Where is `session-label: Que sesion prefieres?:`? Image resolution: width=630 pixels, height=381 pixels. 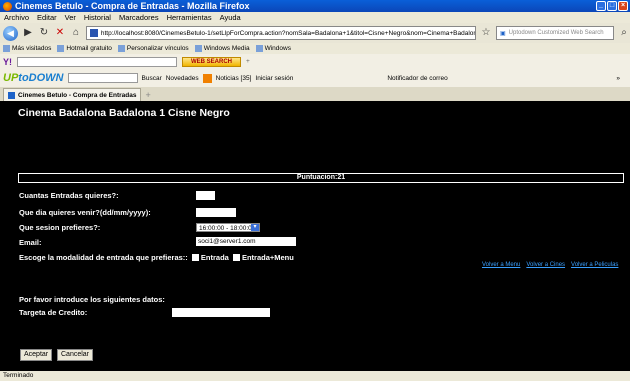 session-label: Que sesion prefieres?: is located at coordinates (60, 227).